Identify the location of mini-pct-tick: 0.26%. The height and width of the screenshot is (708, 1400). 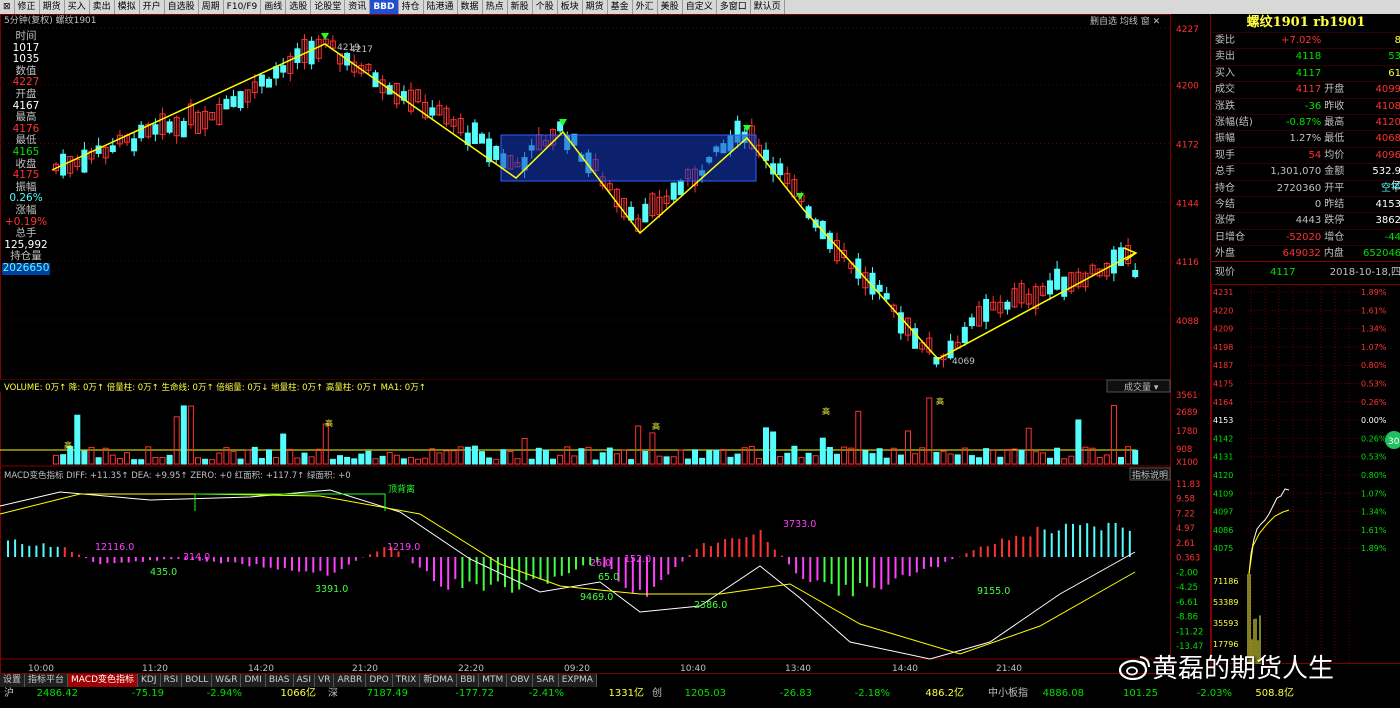
(1374, 402).